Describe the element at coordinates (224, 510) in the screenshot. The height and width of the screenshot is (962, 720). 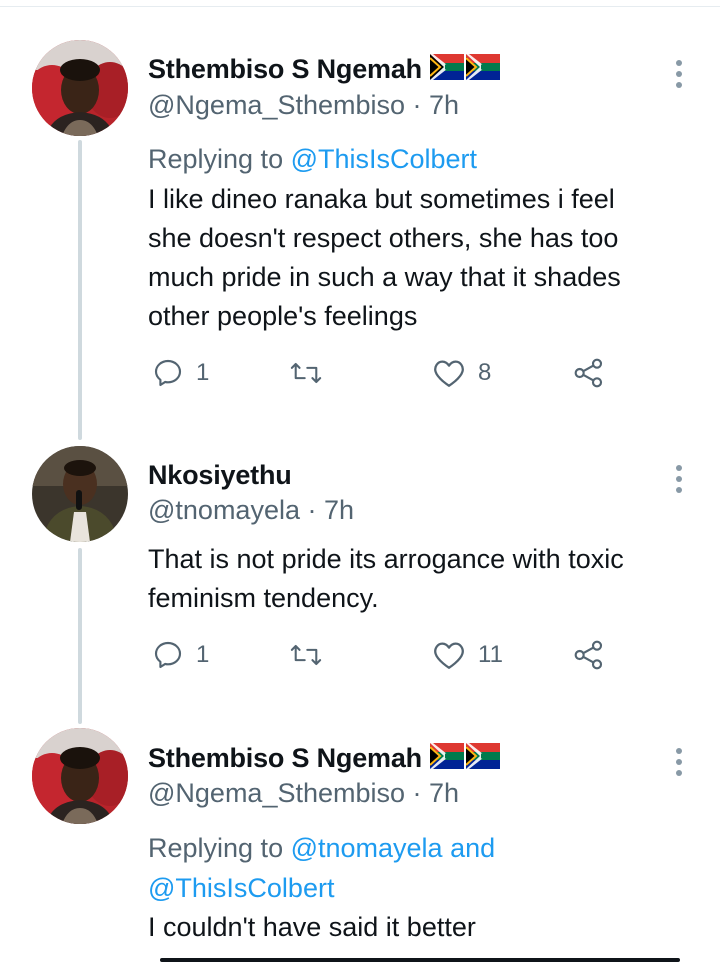
I see `user-handle: @tnomayela` at that location.